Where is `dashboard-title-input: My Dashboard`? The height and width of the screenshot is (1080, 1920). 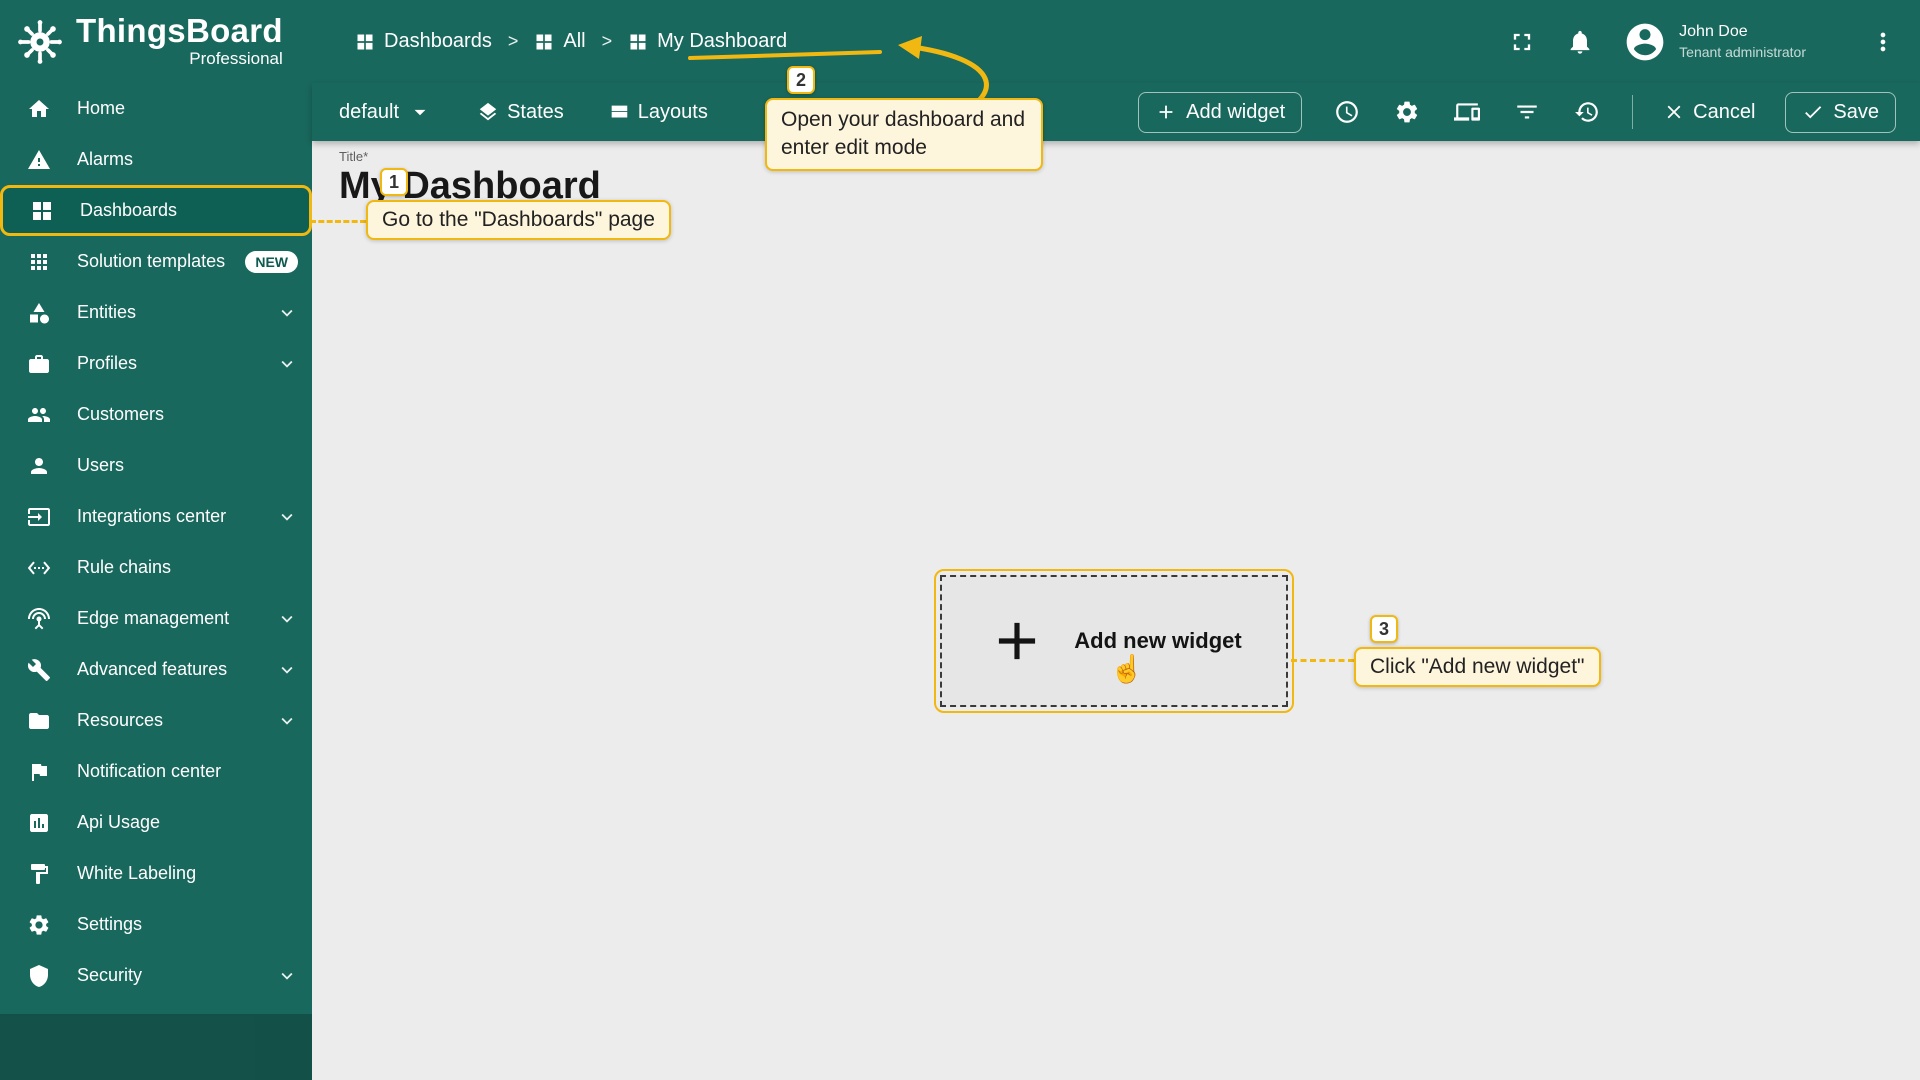 dashboard-title-input: My Dashboard is located at coordinates (470, 186).